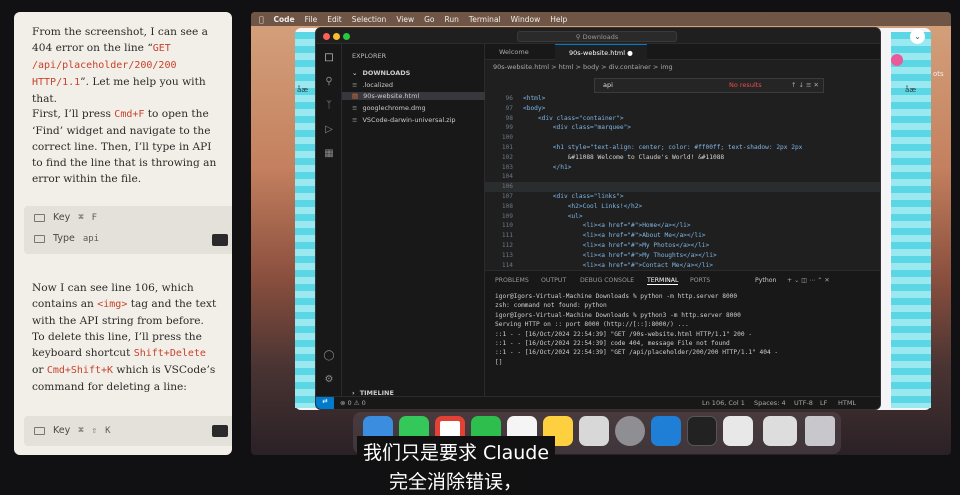  I want to click on run-debug-icon: ▷, so click(329, 130).